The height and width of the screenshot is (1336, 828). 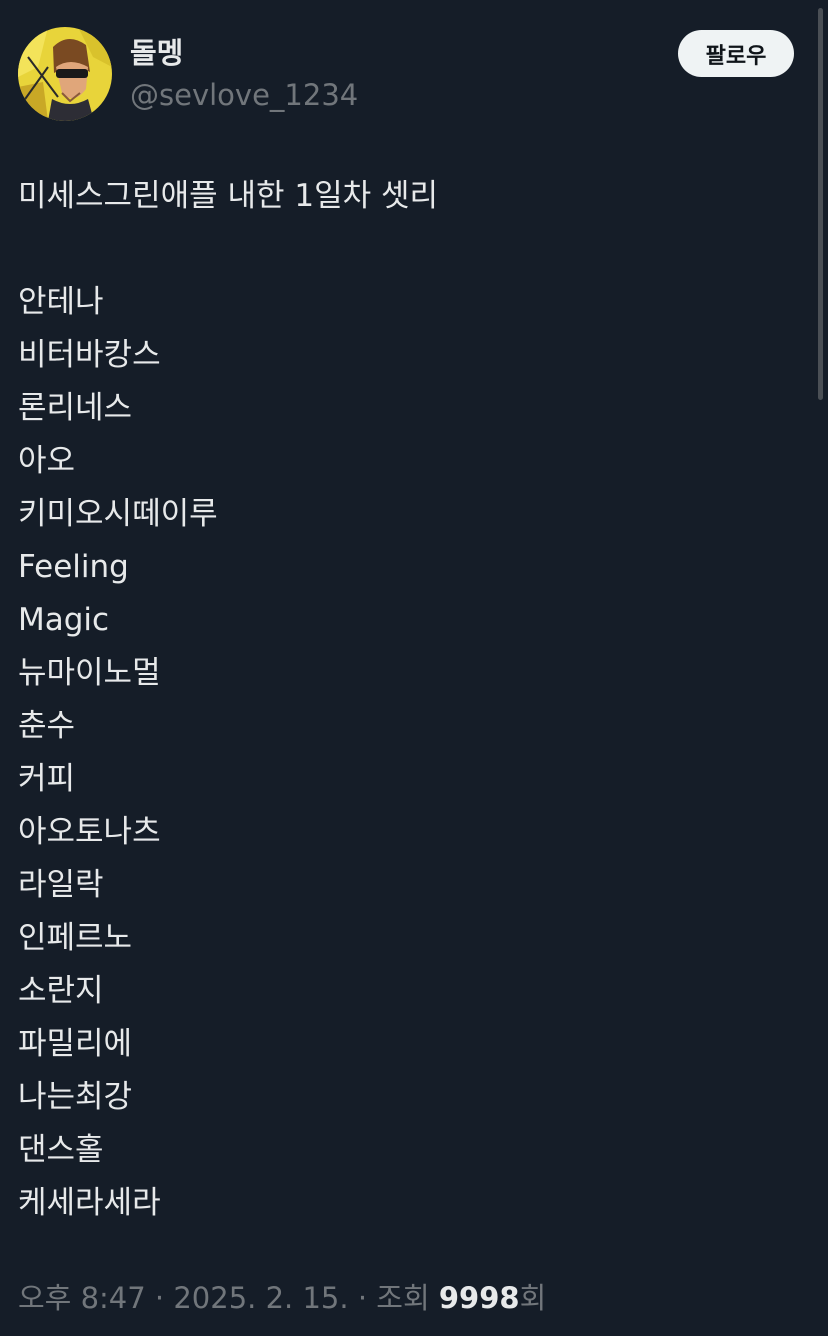 I want to click on views-label: 조회, so click(x=407, y=1298).